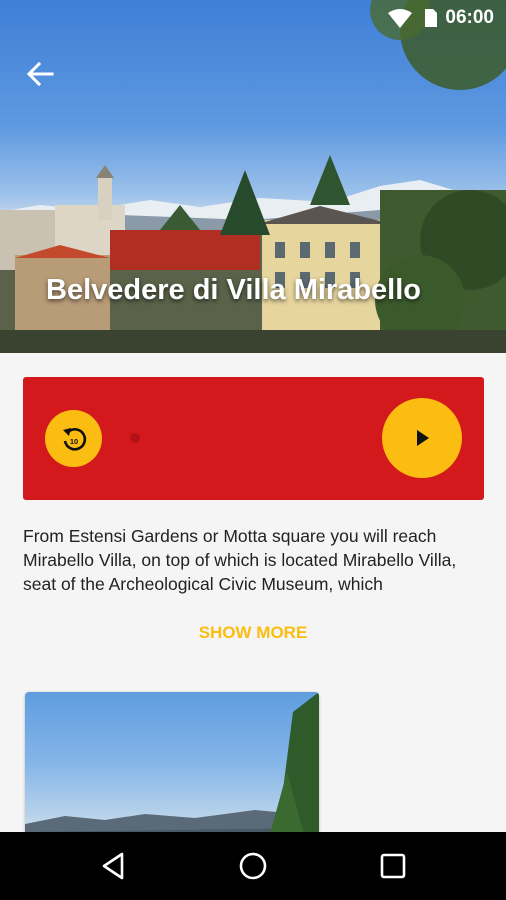  What do you see at coordinates (253, 633) in the screenshot?
I see `show-more-button: SHOW MORE` at bounding box center [253, 633].